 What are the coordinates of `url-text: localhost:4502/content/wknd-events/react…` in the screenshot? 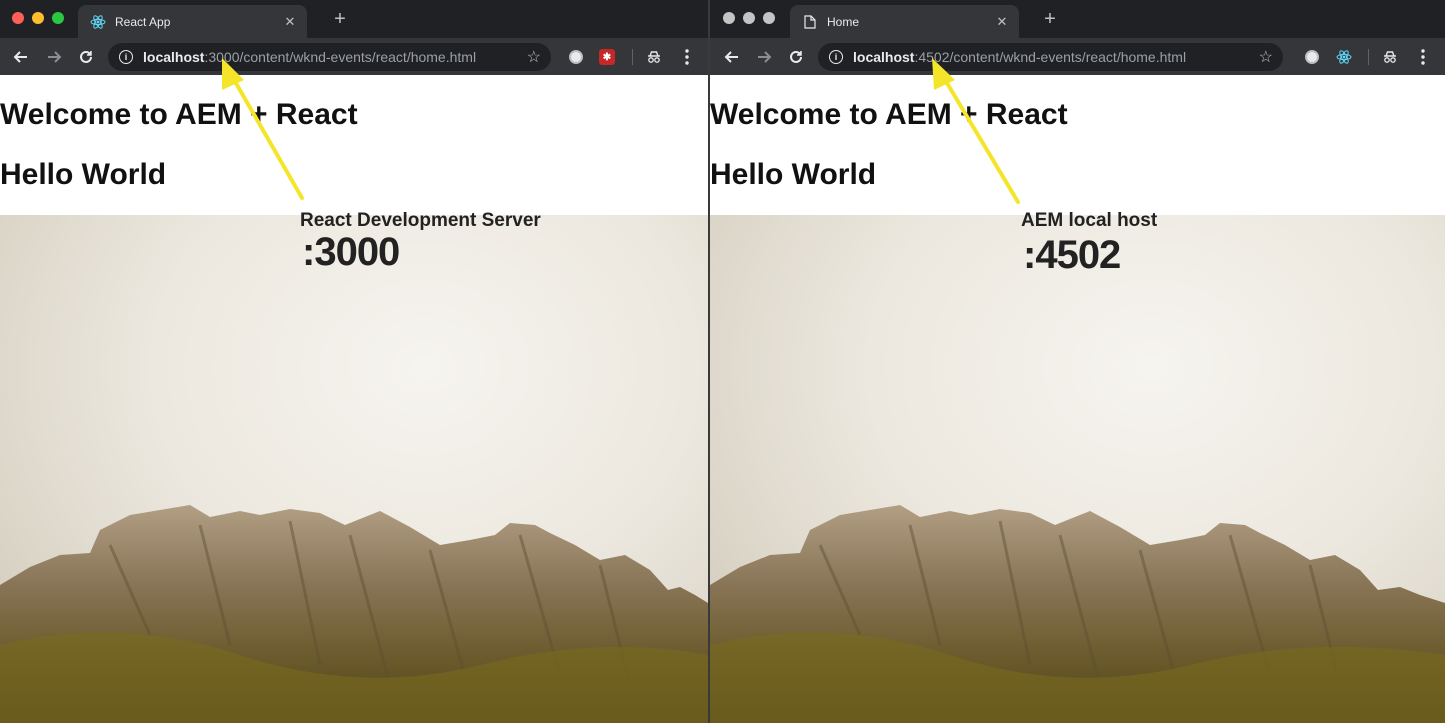 It's located at (1056, 57).